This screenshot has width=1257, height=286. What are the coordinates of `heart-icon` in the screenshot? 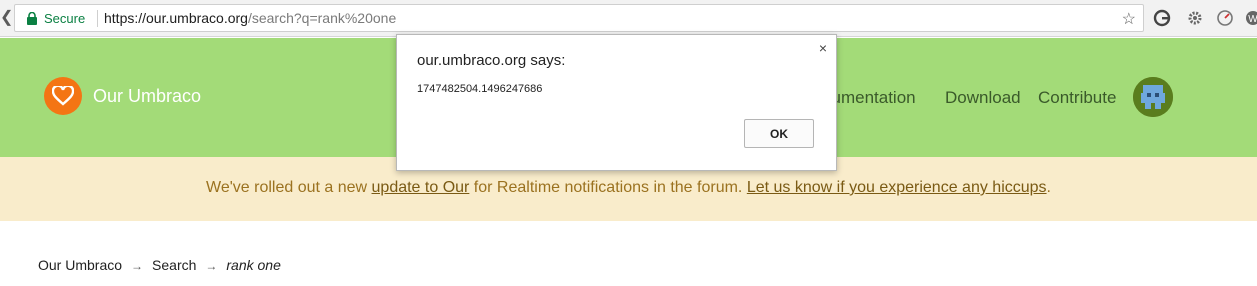 It's located at (63, 96).